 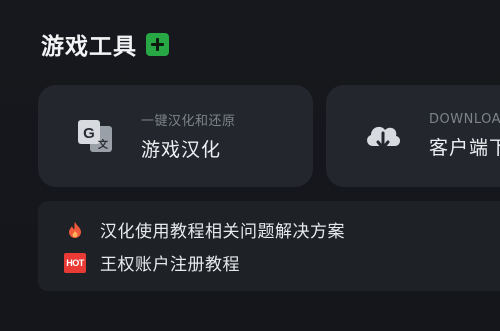 I want to click on translate-icon: G 文, so click(x=95, y=136).